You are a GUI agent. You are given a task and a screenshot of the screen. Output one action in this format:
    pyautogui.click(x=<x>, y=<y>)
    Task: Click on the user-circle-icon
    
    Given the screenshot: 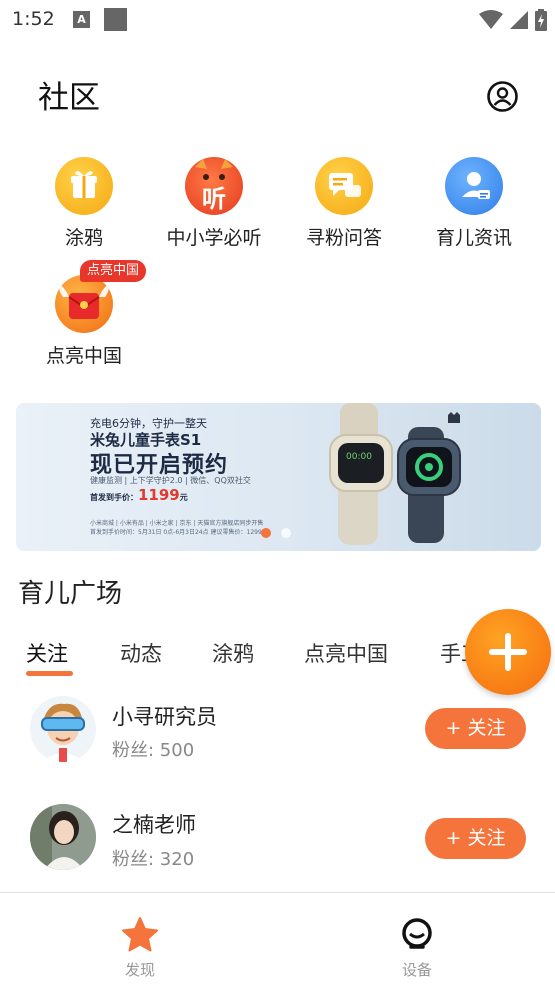 What is the action you would take?
    pyautogui.click(x=502, y=96)
    